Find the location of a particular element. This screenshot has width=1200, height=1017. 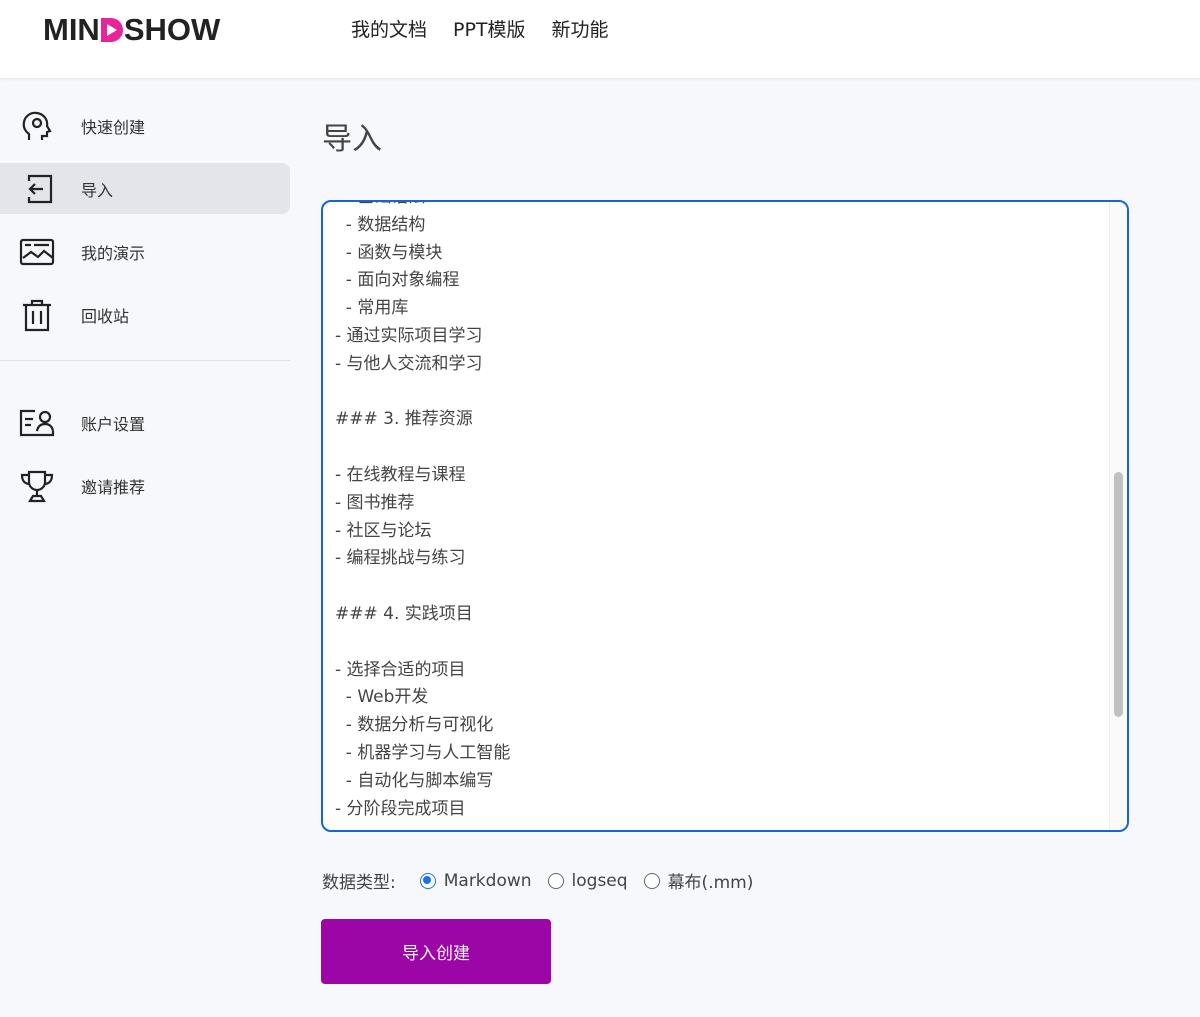

sidebar-item-invite: 邀请推荐 is located at coordinates (145, 485).